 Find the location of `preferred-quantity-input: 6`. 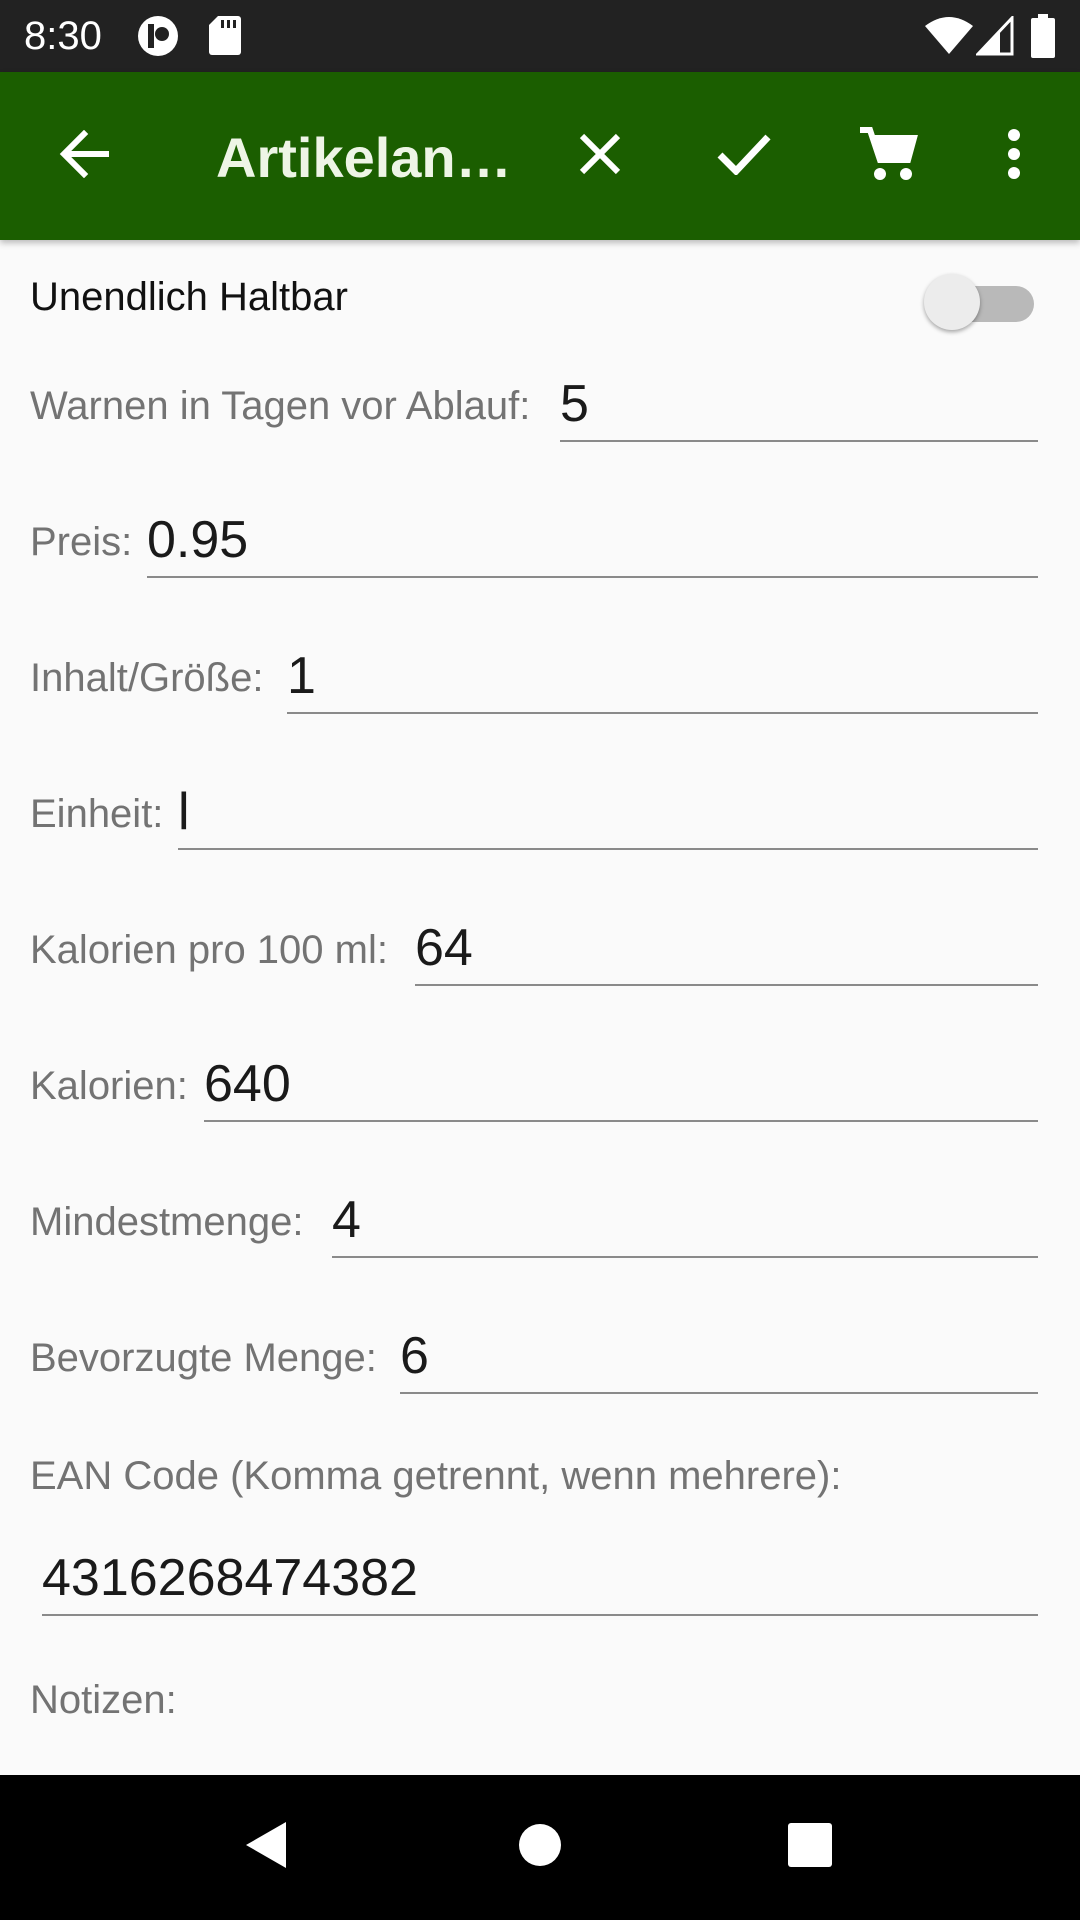

preferred-quantity-input: 6 is located at coordinates (719, 1359).